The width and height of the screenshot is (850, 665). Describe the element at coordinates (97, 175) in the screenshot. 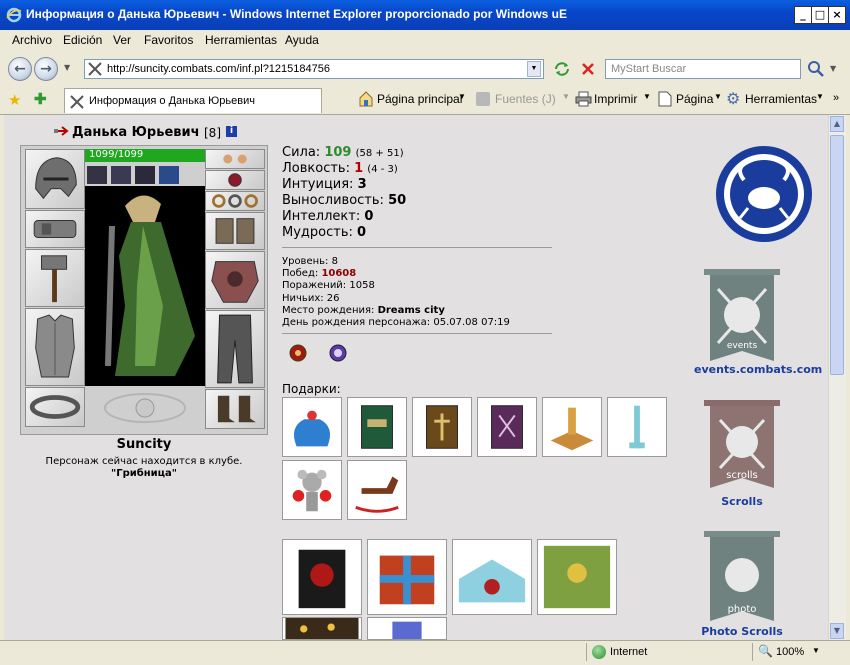

I see `ability-slot-1-icon` at that location.